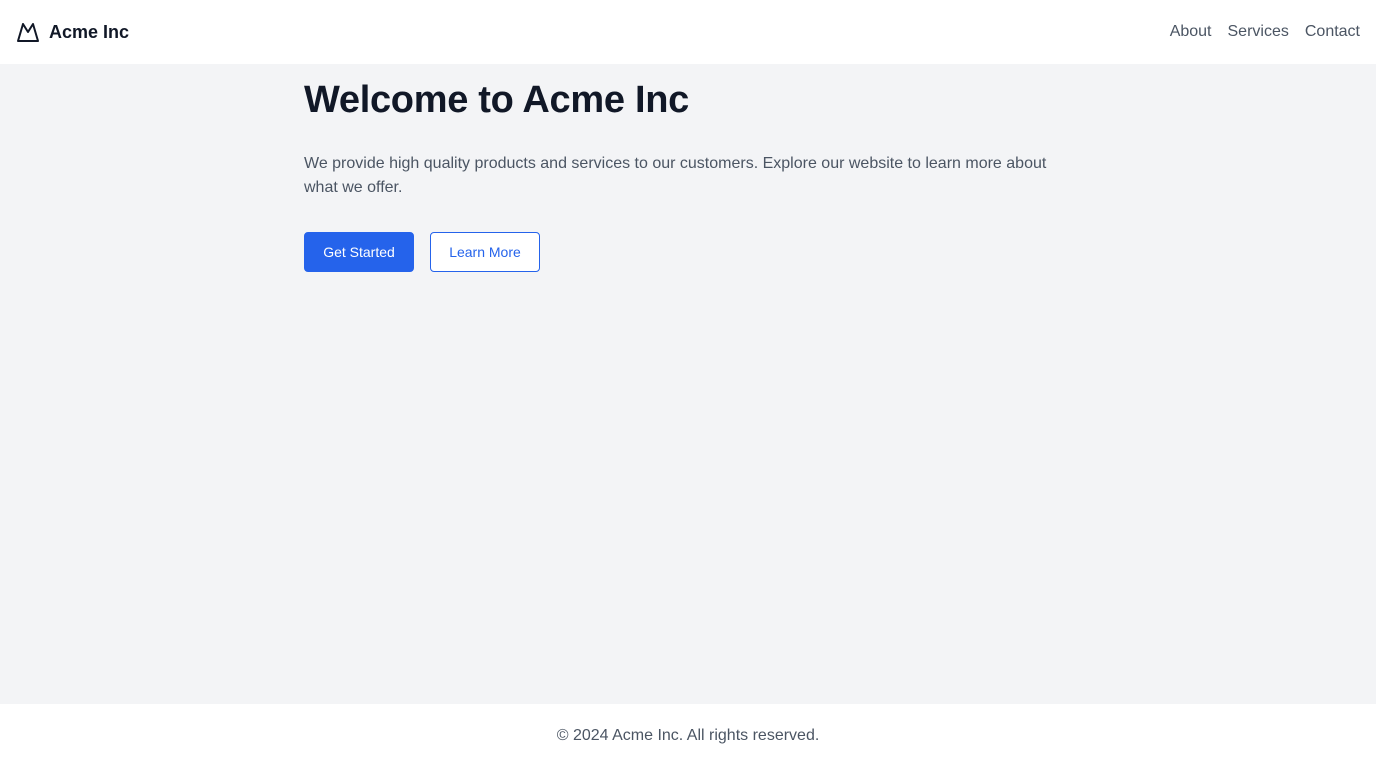  I want to click on nav-link-contact: Contact, so click(1332, 32).